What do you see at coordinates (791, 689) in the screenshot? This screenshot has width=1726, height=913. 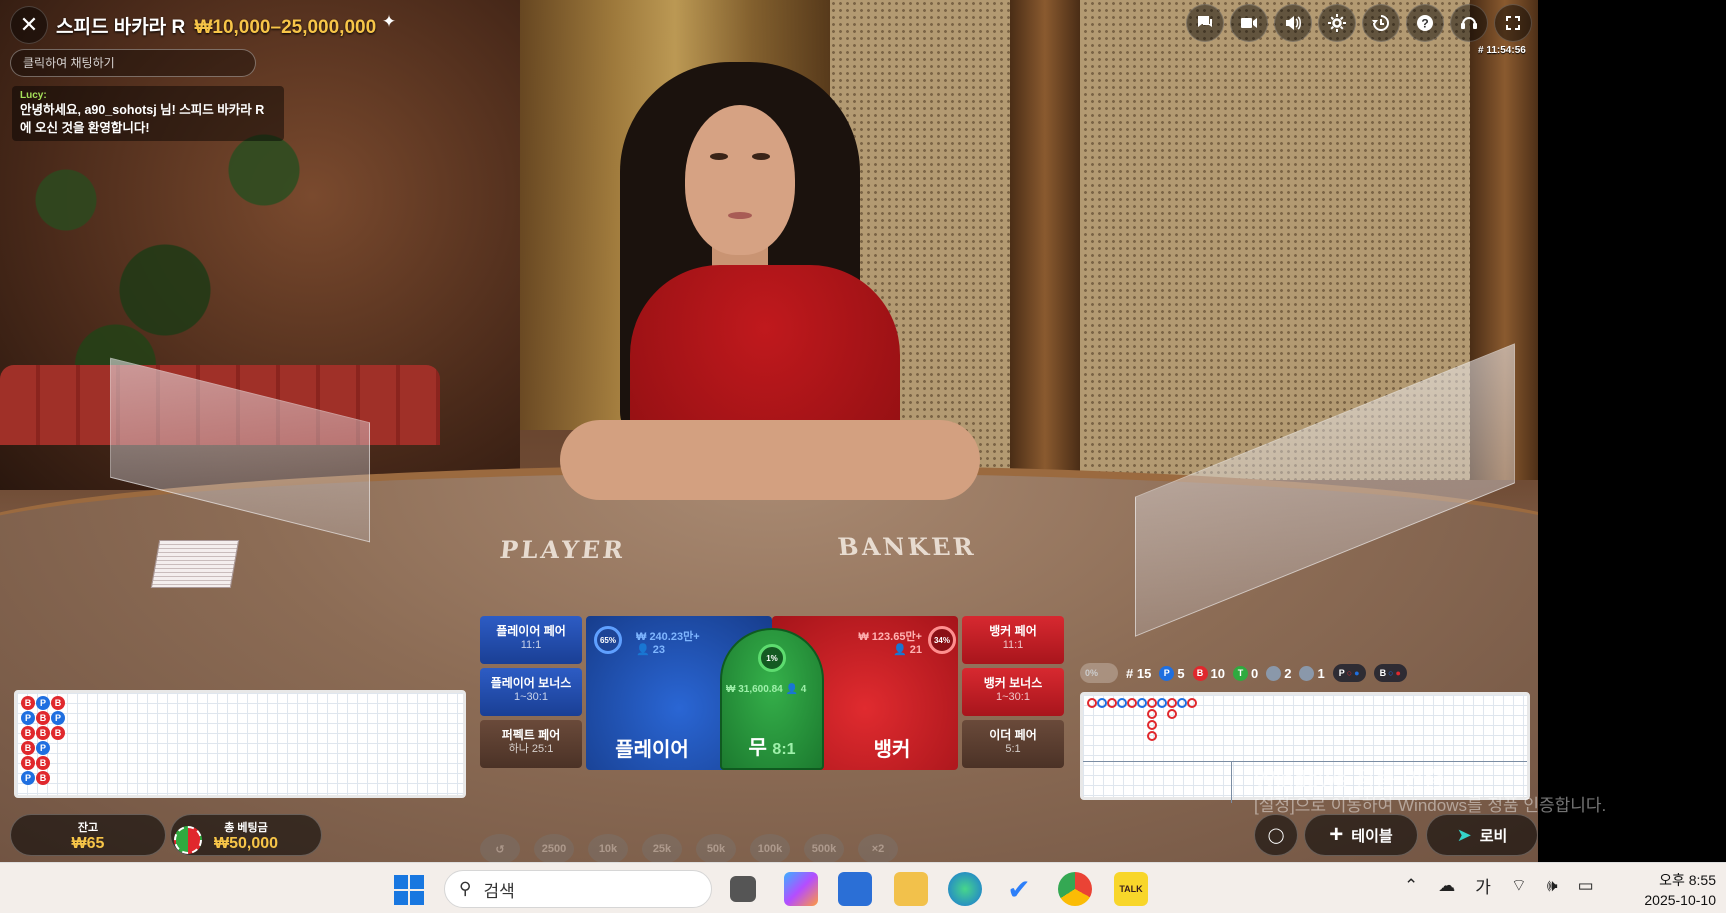 I see `user-icon: 👤` at bounding box center [791, 689].